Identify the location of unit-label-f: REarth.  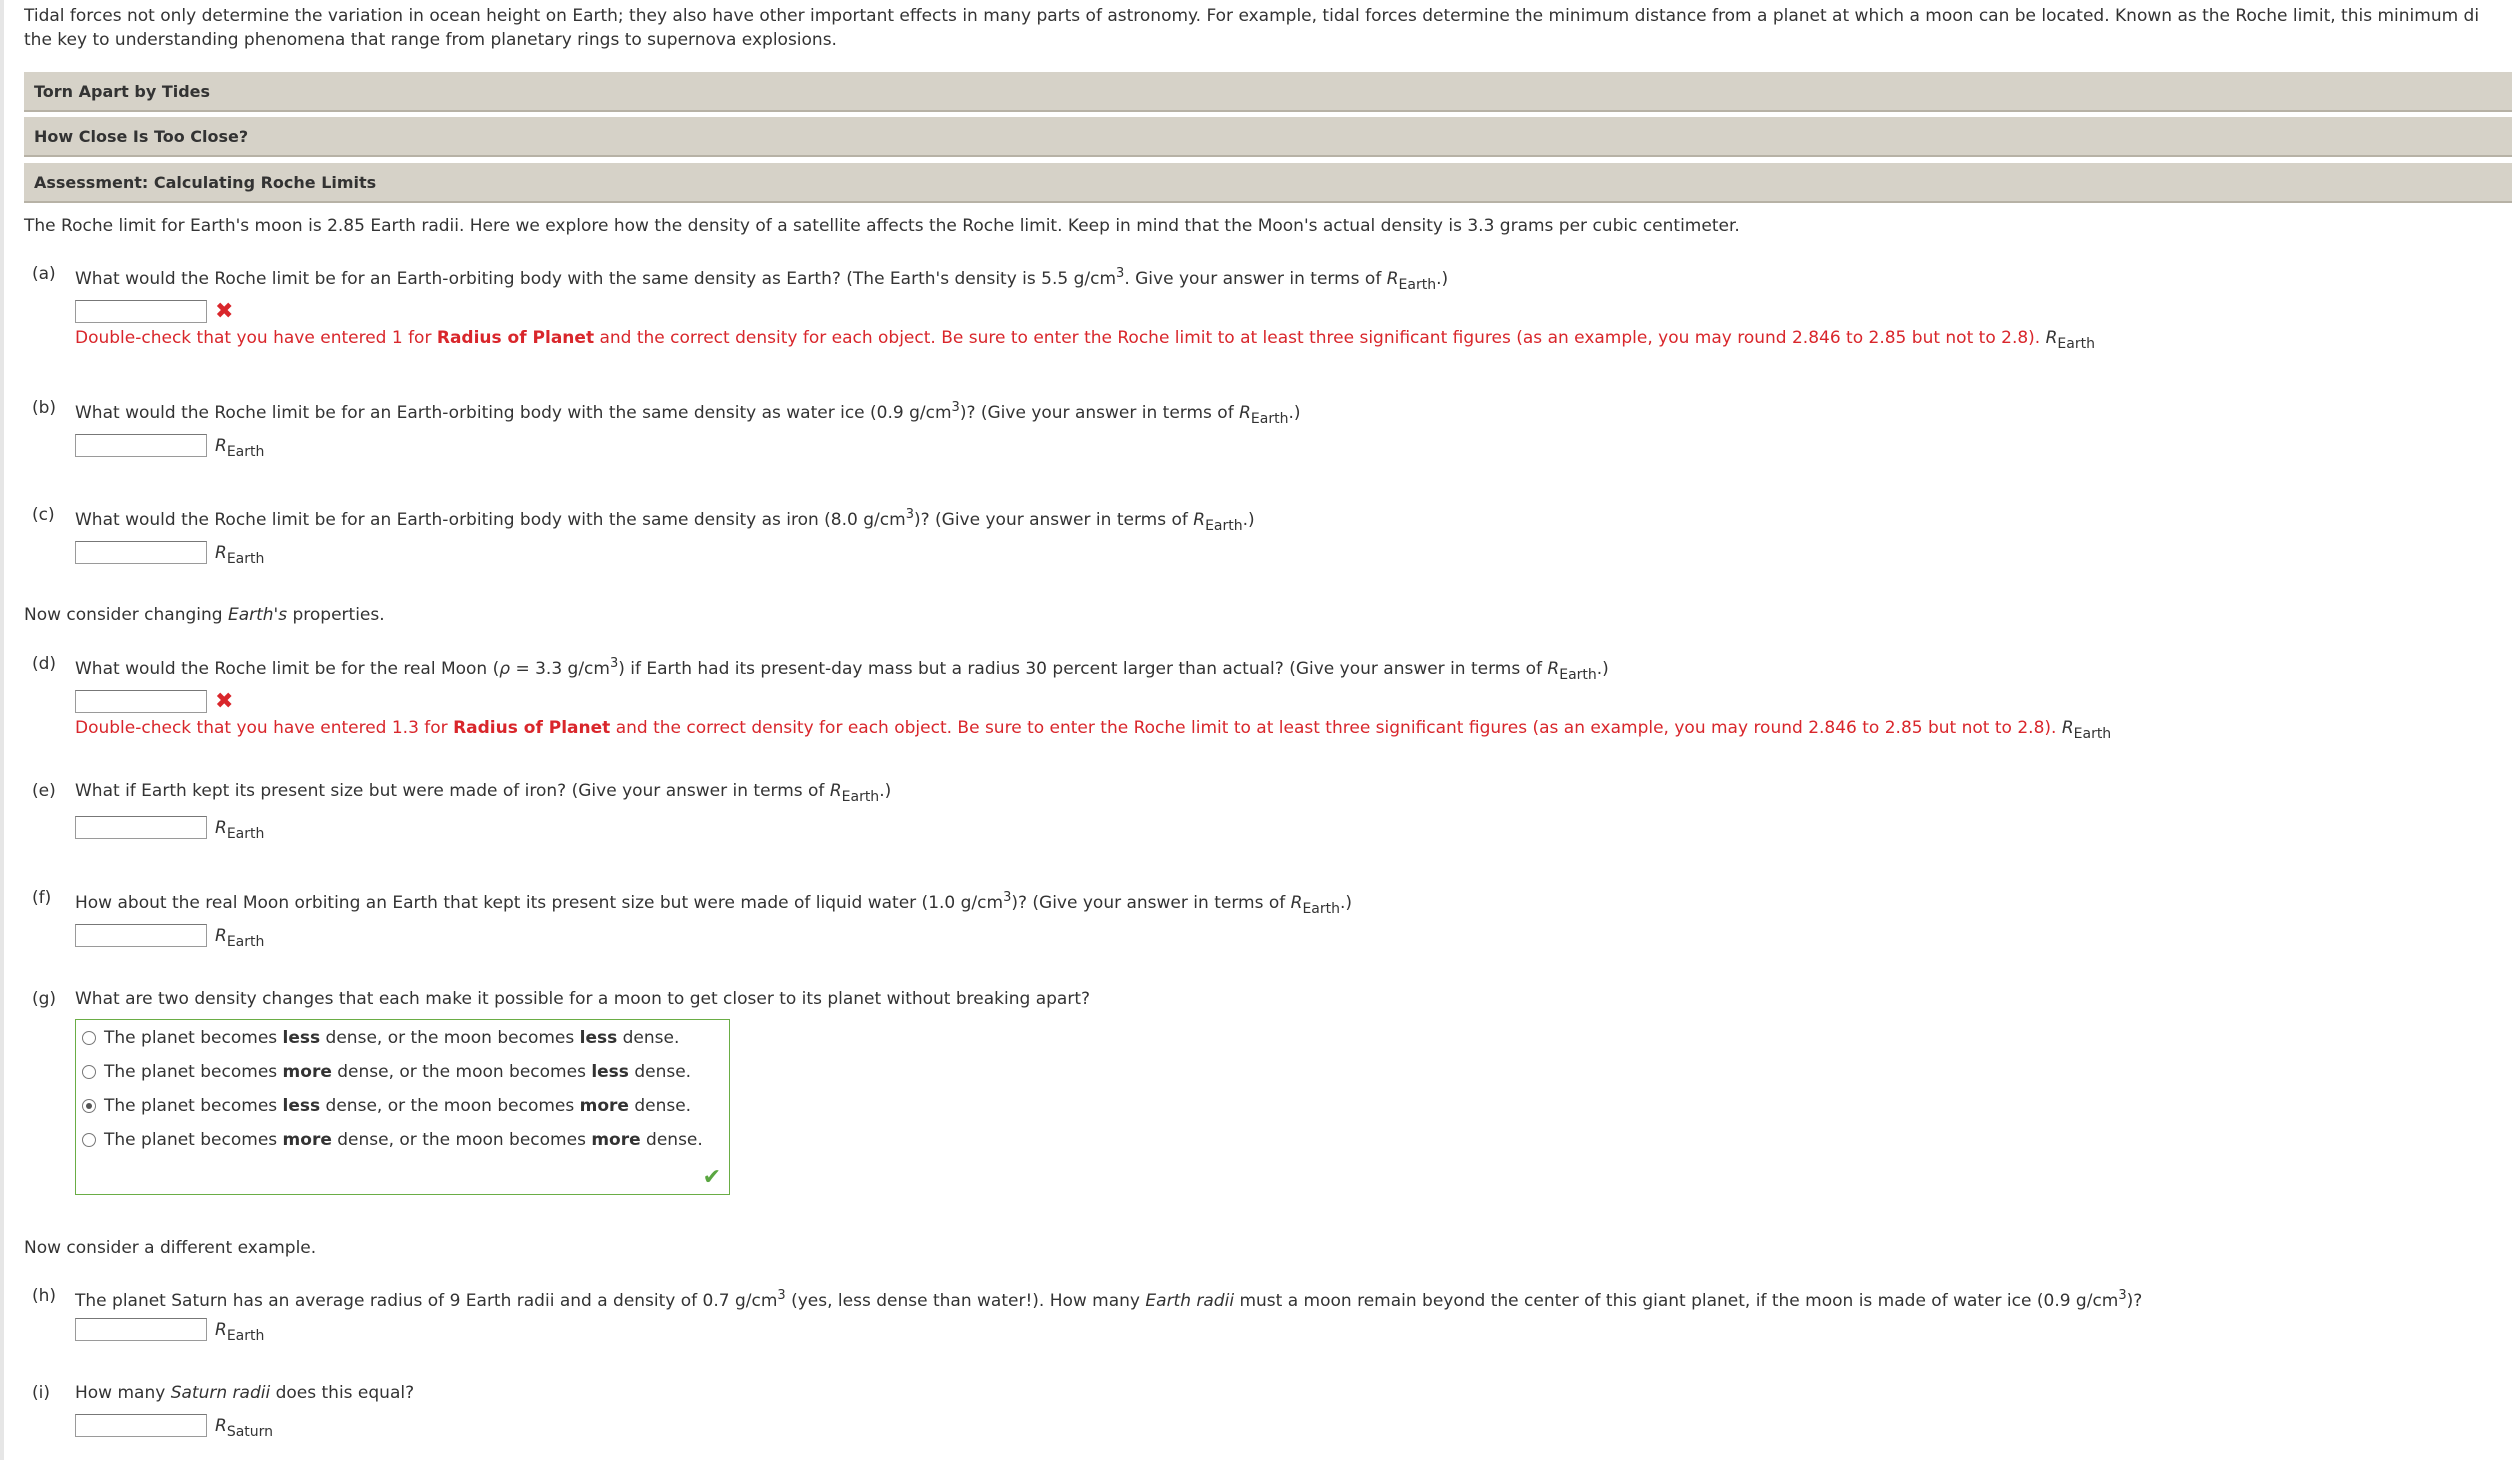
(240, 938).